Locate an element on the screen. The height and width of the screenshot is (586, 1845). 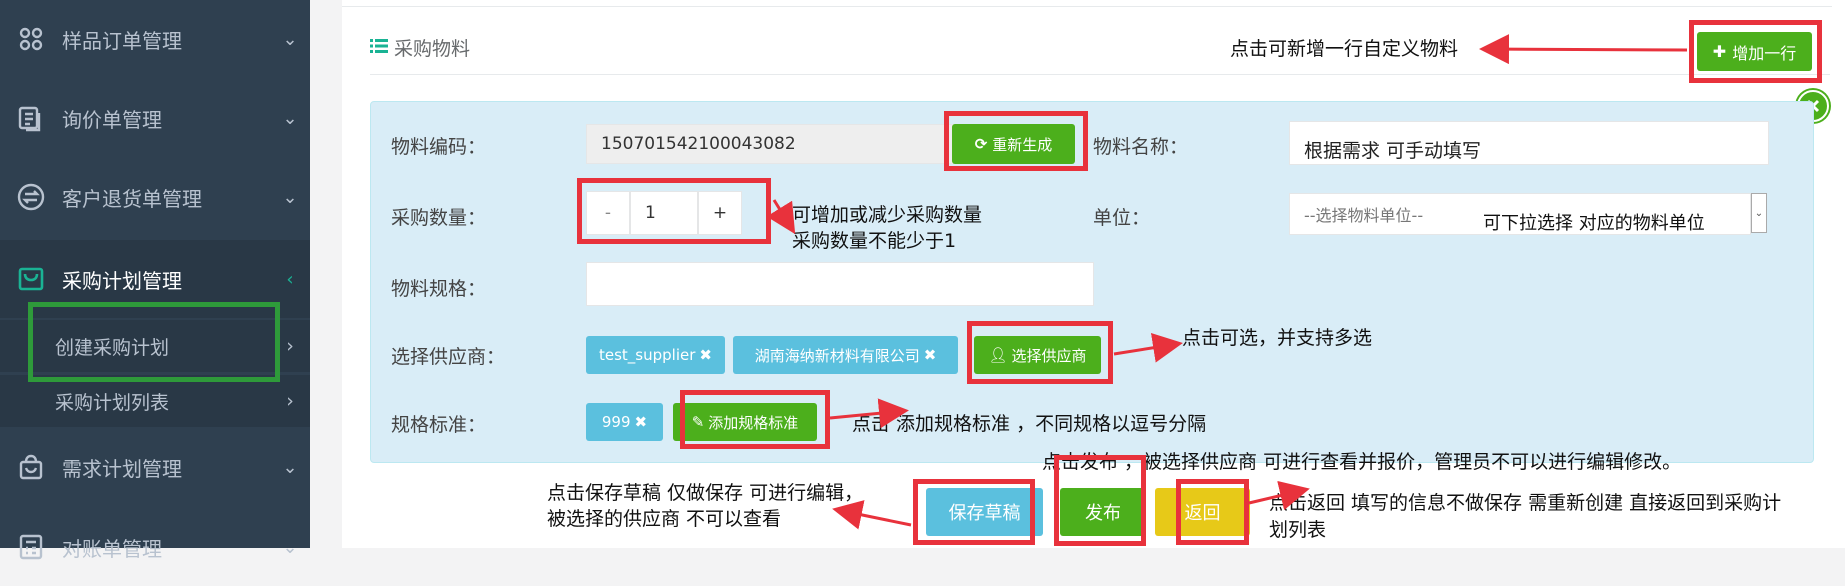
annotation-draft-1: 点击保存草稿 仅做保存 可进行编辑， is located at coordinates (705, 493).